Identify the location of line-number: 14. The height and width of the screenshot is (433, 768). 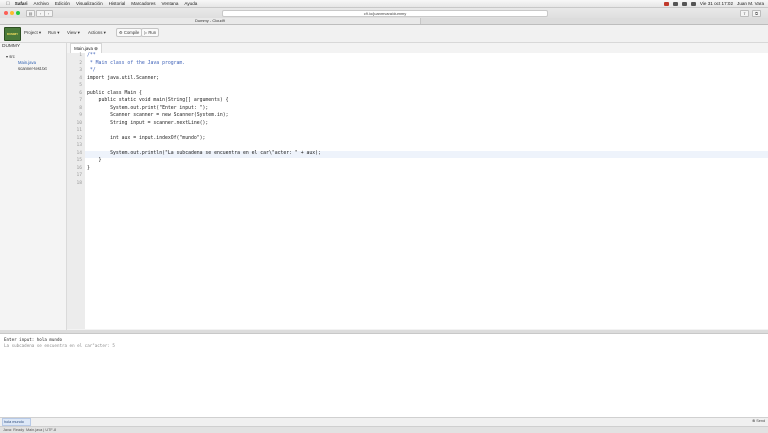
(79, 153).